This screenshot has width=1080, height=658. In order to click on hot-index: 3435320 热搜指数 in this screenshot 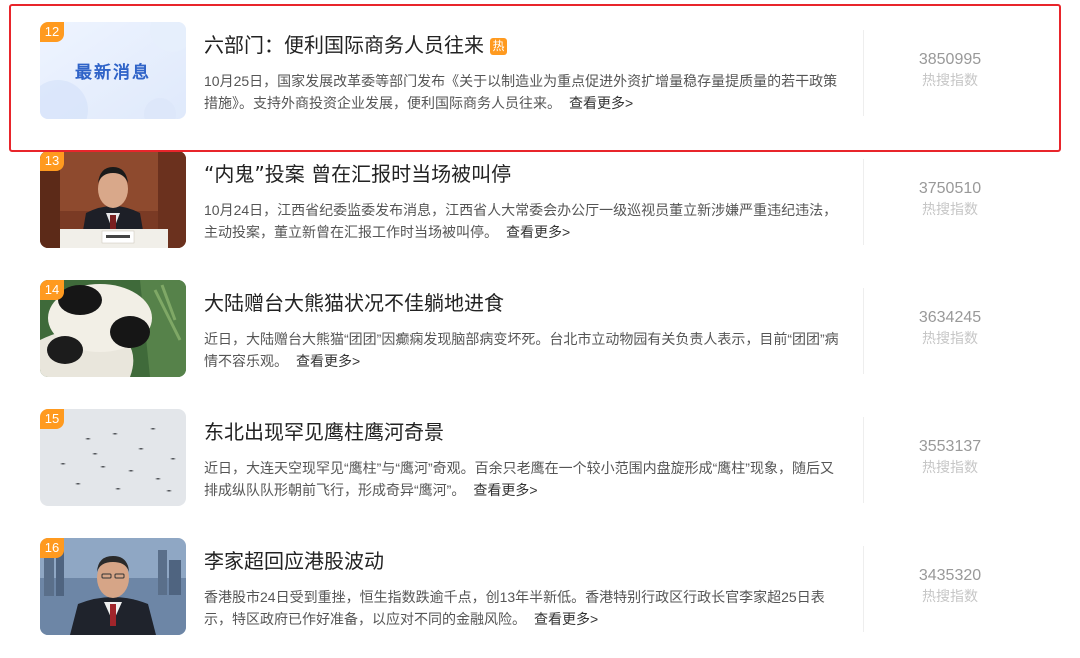, I will do `click(950, 586)`.